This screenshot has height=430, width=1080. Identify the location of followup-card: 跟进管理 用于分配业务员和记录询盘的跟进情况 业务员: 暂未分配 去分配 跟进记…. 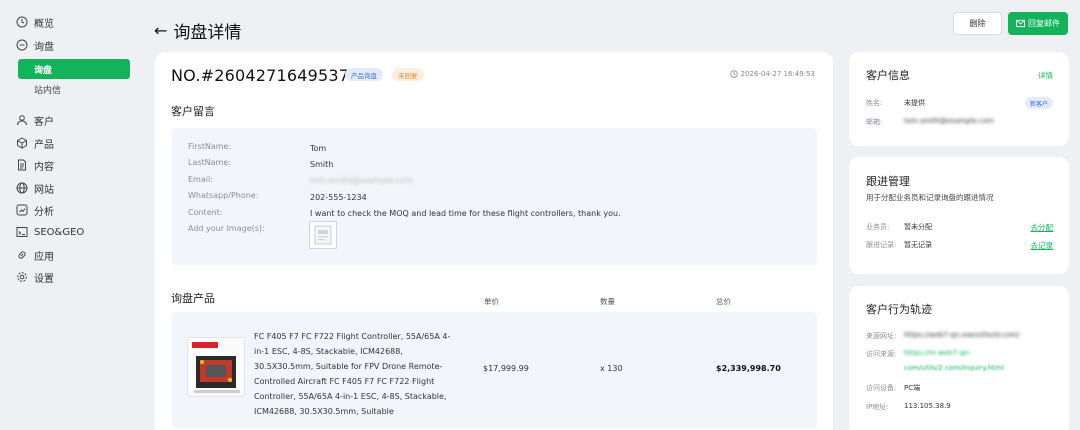
(959, 215).